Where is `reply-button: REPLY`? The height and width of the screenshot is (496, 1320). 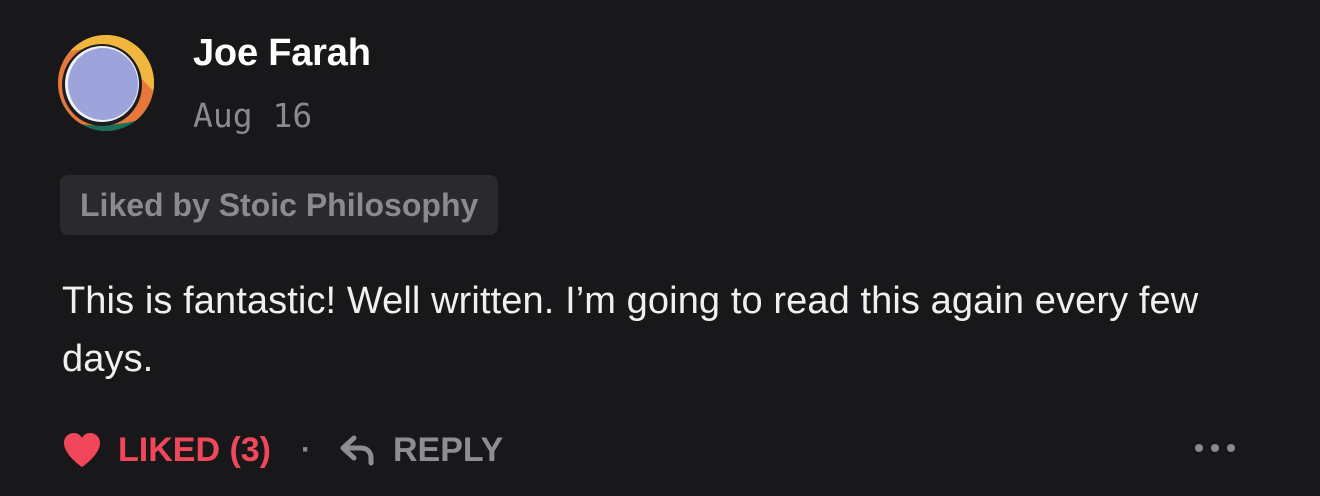
reply-button: REPLY is located at coordinates (421, 450).